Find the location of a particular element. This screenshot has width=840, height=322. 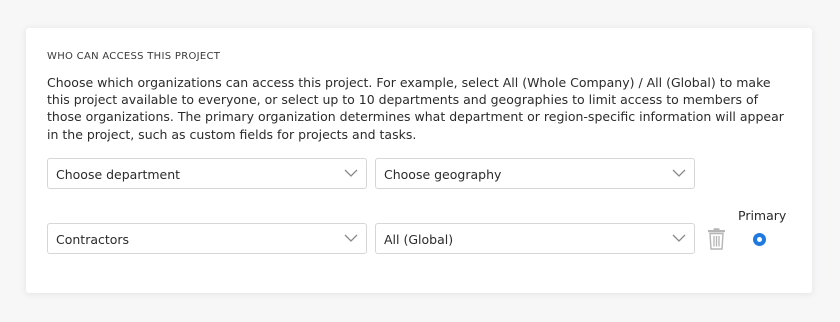

geography-select: Choose geography is located at coordinates (535, 173).